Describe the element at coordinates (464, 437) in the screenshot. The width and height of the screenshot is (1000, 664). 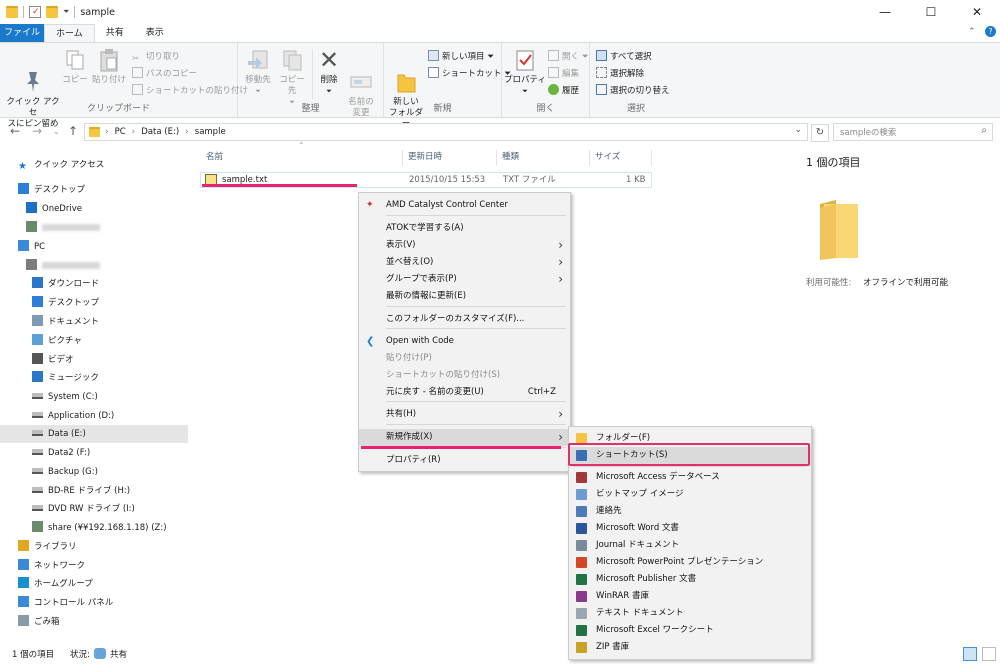
I see `context-menu-item: 新規作成(X) ›` at that location.